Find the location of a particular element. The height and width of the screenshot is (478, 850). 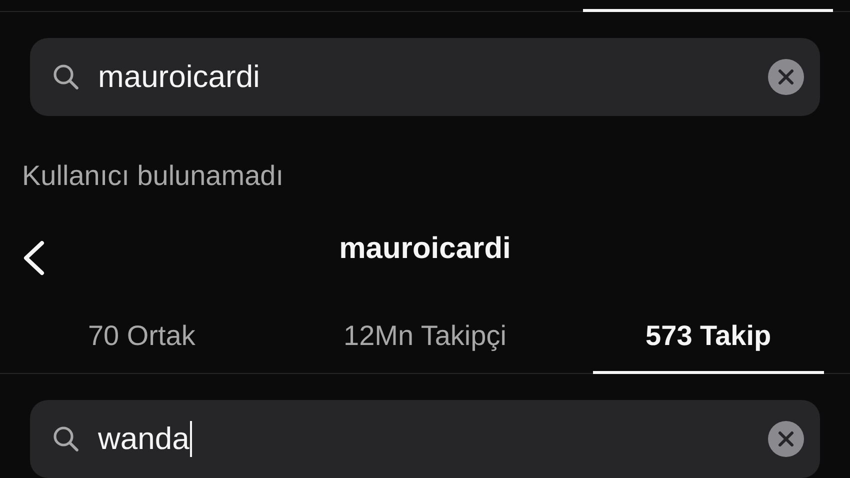

empty-message: Kullanıcı bulunamadı is located at coordinates (153, 175).